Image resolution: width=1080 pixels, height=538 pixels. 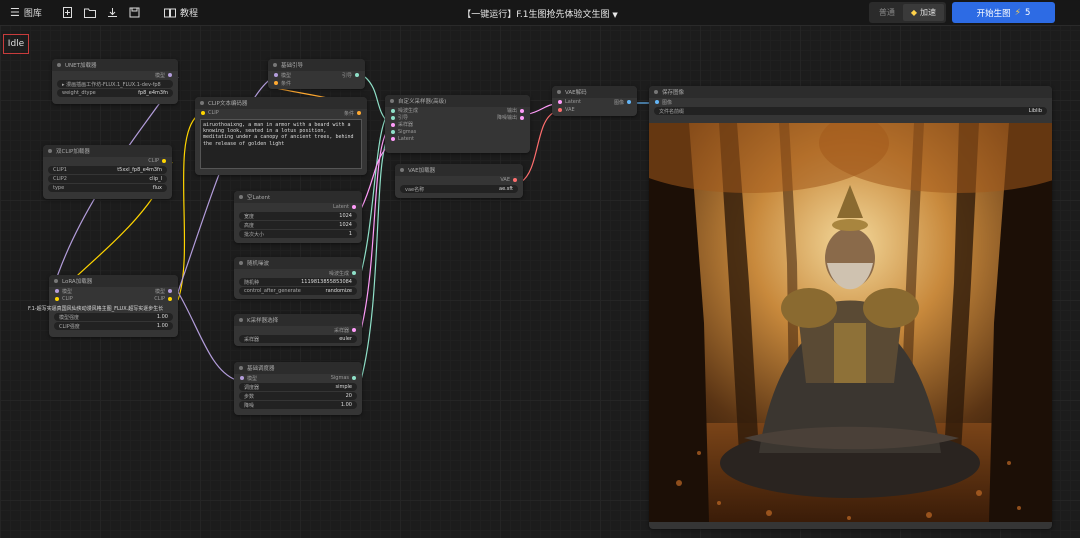 What do you see at coordinates (535, 15) in the screenshot?
I see `workflow-title-text: 【一键运行】F.1生图抢先体验文生图` at bounding box center [535, 15].